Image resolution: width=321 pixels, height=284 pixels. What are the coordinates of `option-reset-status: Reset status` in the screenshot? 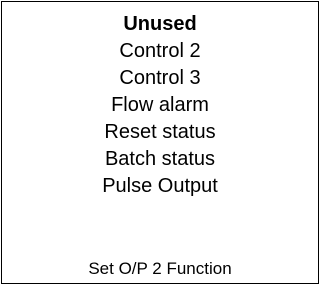 It's located at (160, 132).